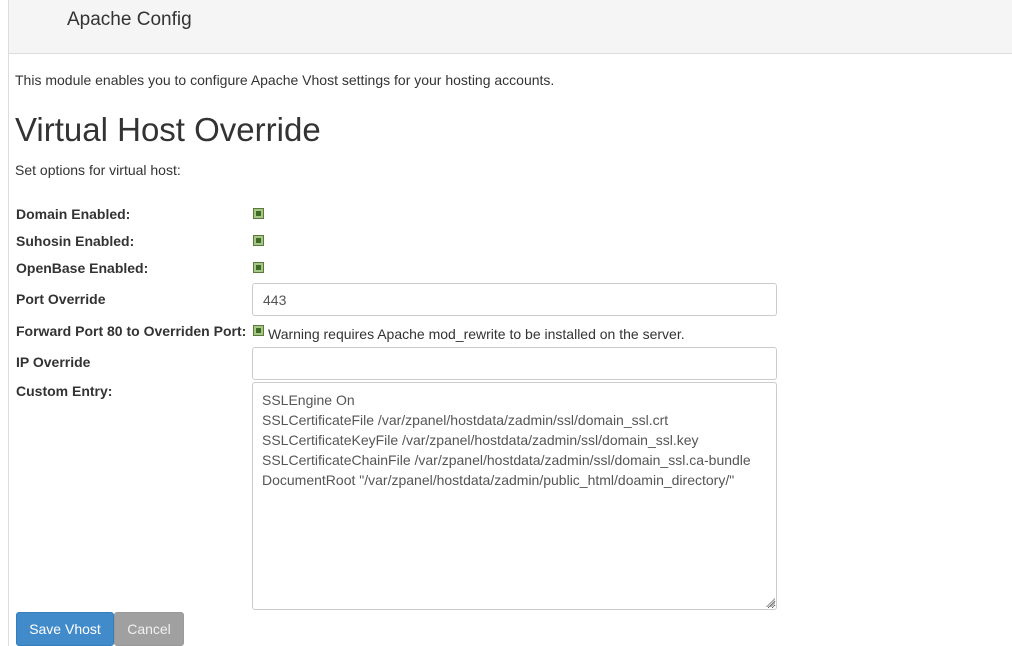  Describe the element at coordinates (258, 240) in the screenshot. I see `suhosin-enabled-checkbox` at that location.